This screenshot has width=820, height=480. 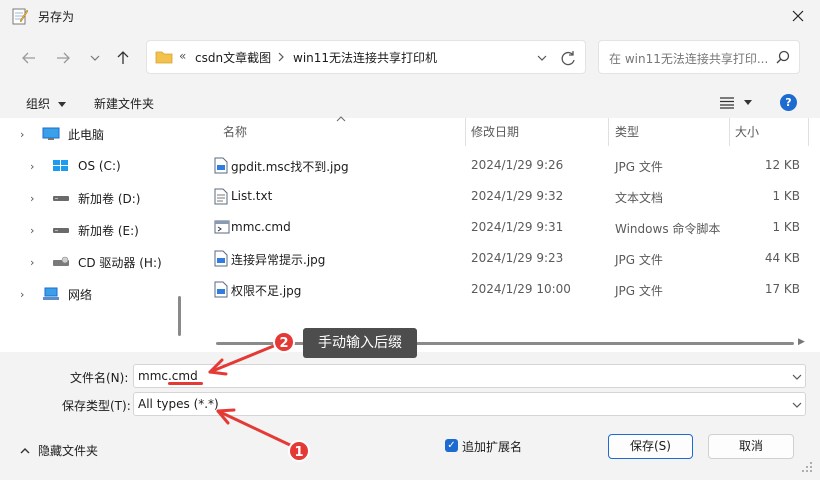 I want to click on append-extension-checkbox: ✓, so click(x=451, y=445).